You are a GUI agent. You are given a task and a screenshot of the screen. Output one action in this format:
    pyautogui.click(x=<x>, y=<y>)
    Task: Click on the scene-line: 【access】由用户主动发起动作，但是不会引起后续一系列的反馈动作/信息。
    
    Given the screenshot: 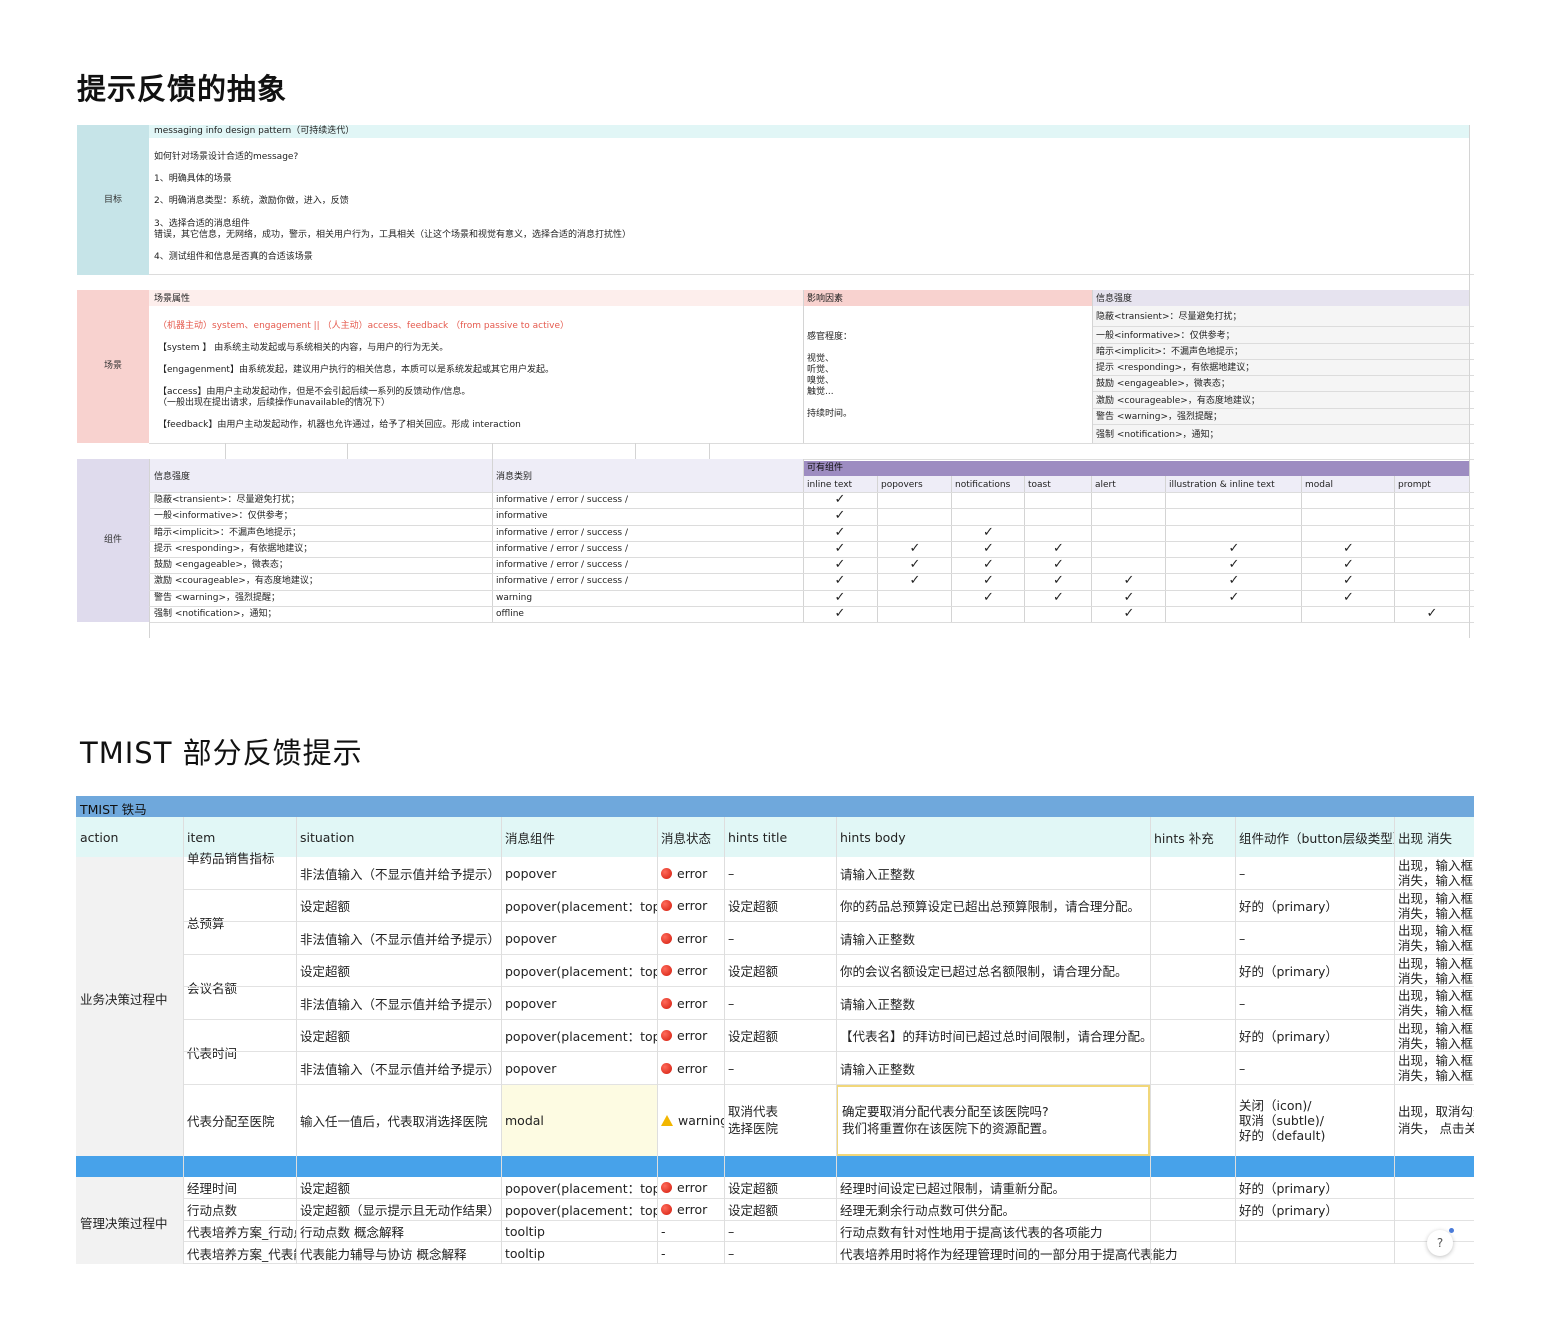 What is the action you would take?
    pyautogui.click(x=314, y=392)
    